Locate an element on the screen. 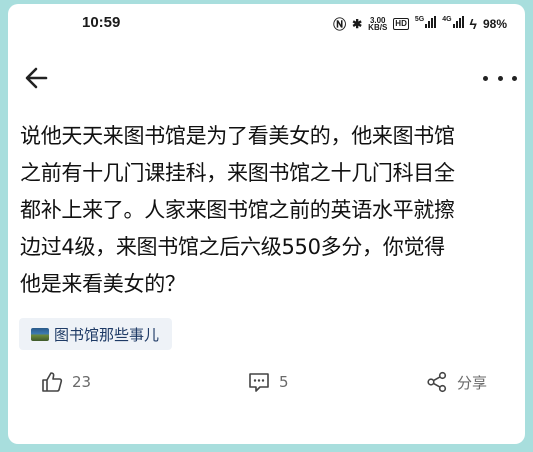 Image resolution: width=533 pixels, height=452 pixels. share-button: 分享 is located at coordinates (456, 382).